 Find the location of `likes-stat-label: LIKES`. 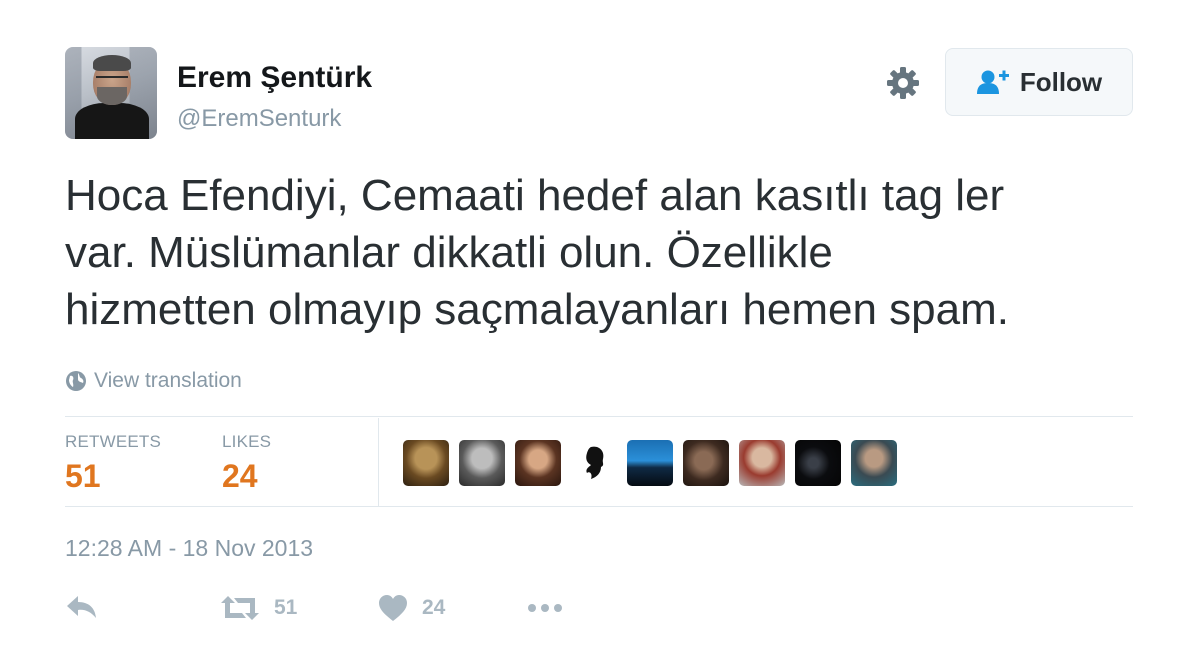

likes-stat-label: LIKES is located at coordinates (247, 441).